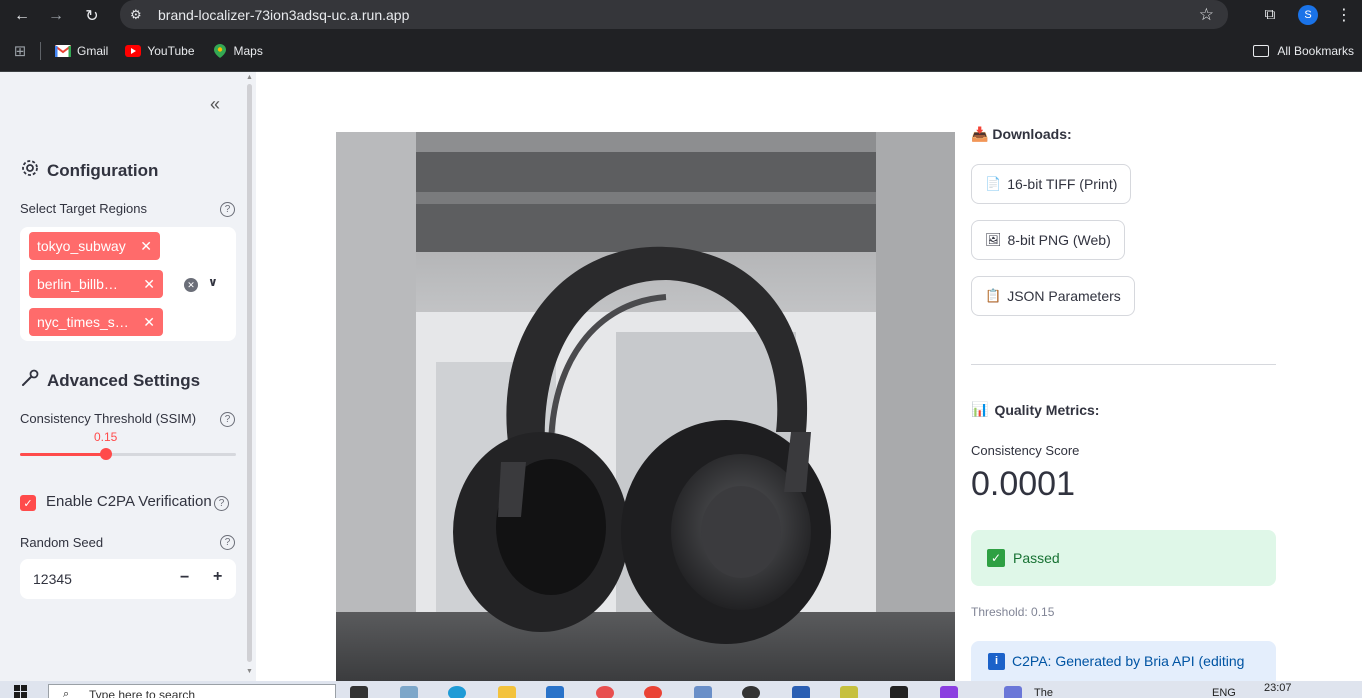 Image resolution: width=1362 pixels, height=698 pixels. I want to click on c2pa-label: Enable C2PA Verification, so click(129, 501).